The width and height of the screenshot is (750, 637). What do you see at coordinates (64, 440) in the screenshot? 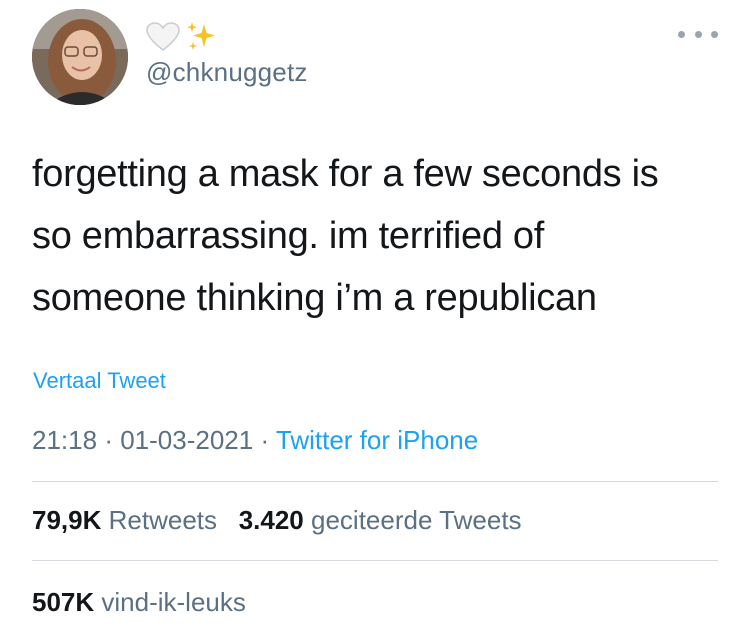
I see `tweet-time: 21:18` at bounding box center [64, 440].